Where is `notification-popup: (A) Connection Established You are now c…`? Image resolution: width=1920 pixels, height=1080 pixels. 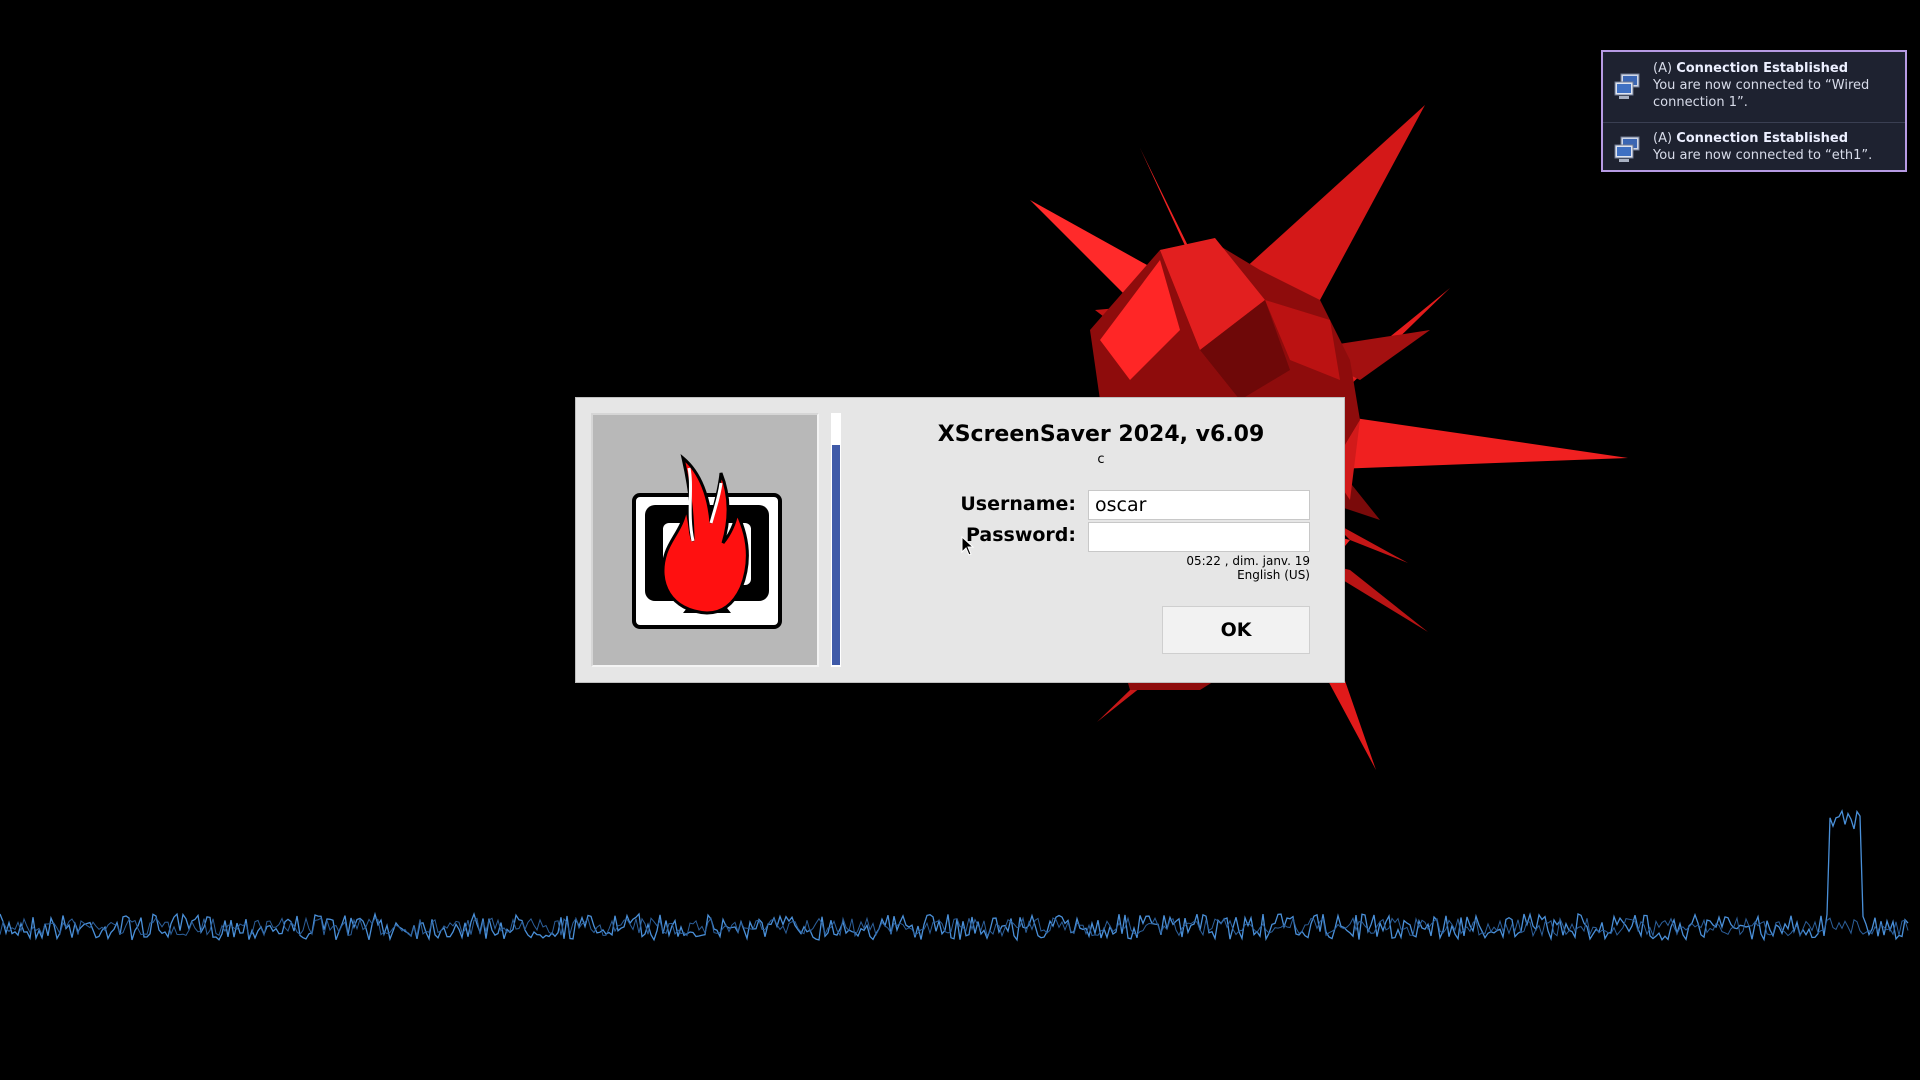
notification-popup: (A) Connection Established You are now c… is located at coordinates (1754, 111).